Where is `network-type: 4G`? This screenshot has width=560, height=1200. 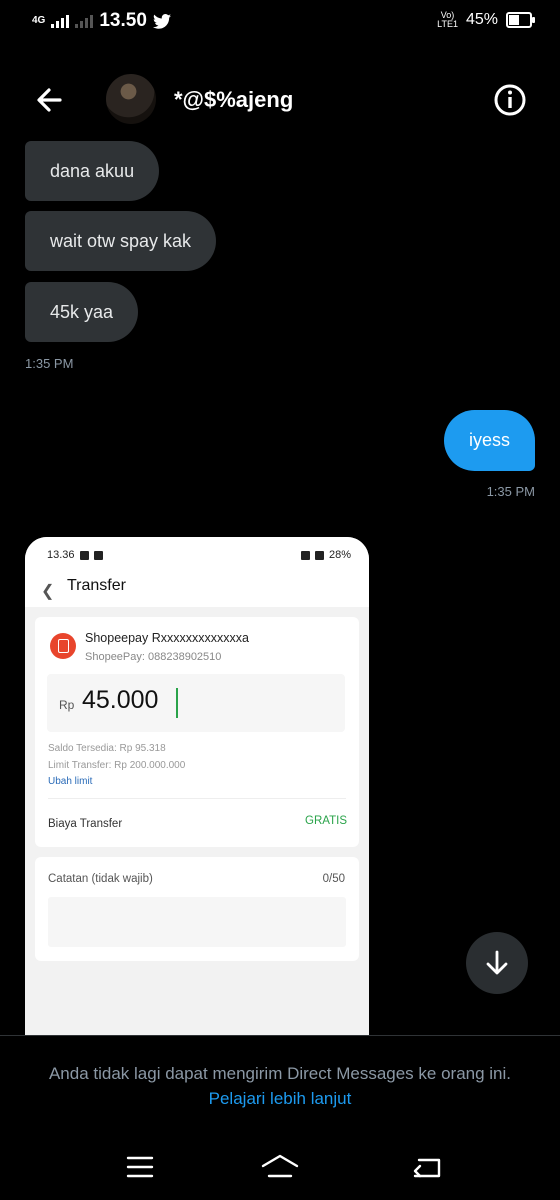
network-type: 4G is located at coordinates (39, 20).